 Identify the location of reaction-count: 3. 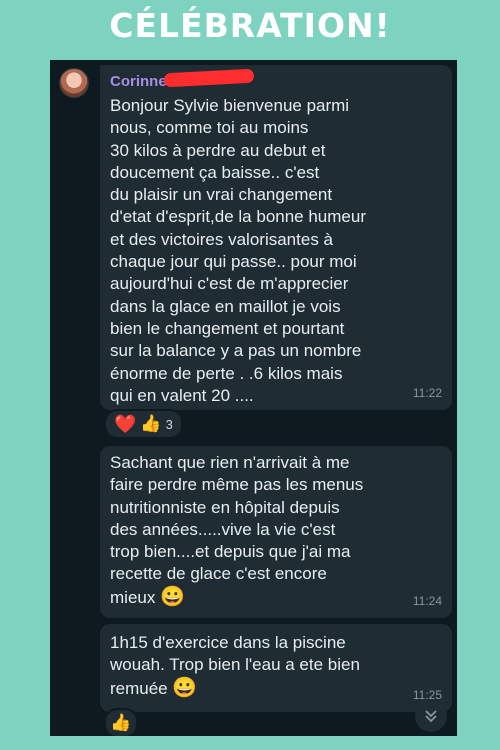
(169, 424).